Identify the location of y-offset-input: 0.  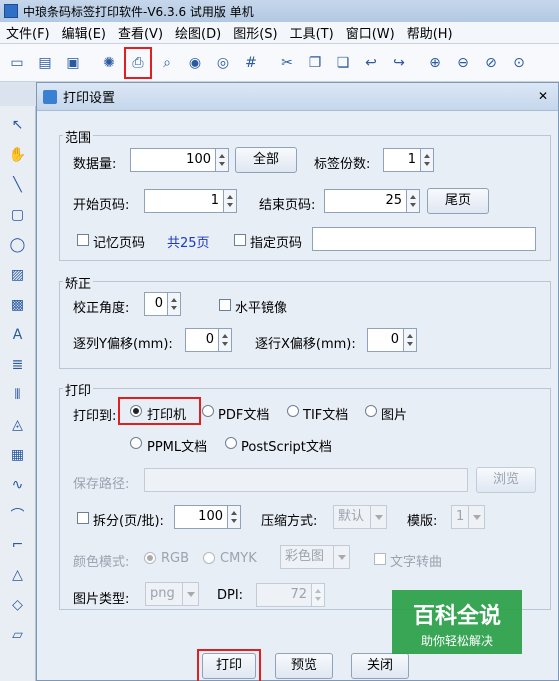
(202, 340).